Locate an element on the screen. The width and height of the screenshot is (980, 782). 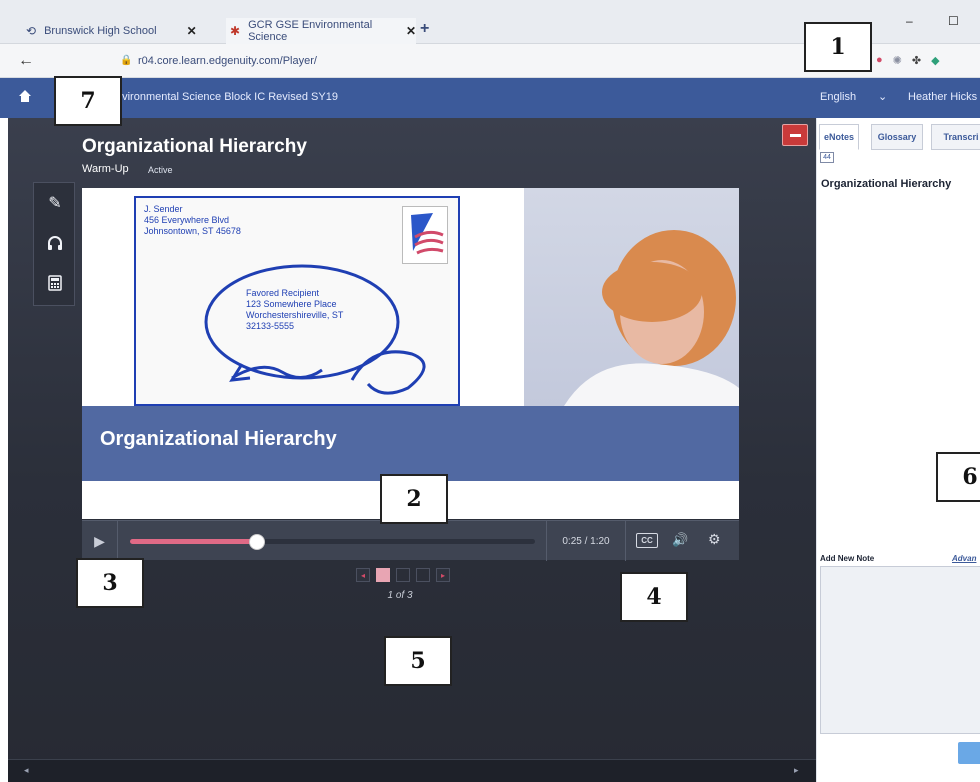
pencil-icon: ✎ is located at coordinates (55, 203).